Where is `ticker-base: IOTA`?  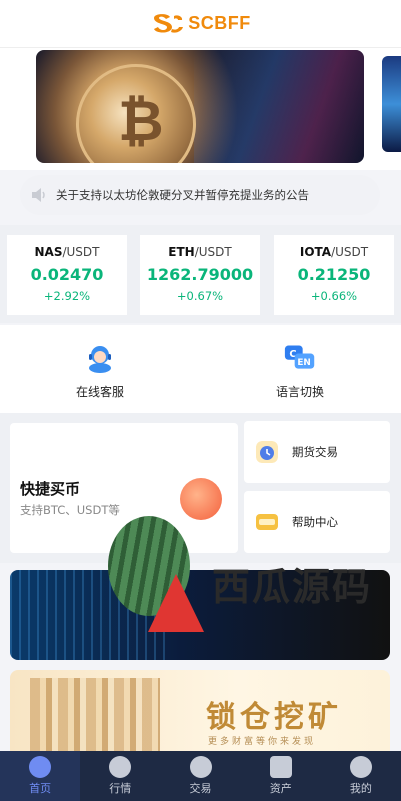 ticker-base: IOTA is located at coordinates (315, 252).